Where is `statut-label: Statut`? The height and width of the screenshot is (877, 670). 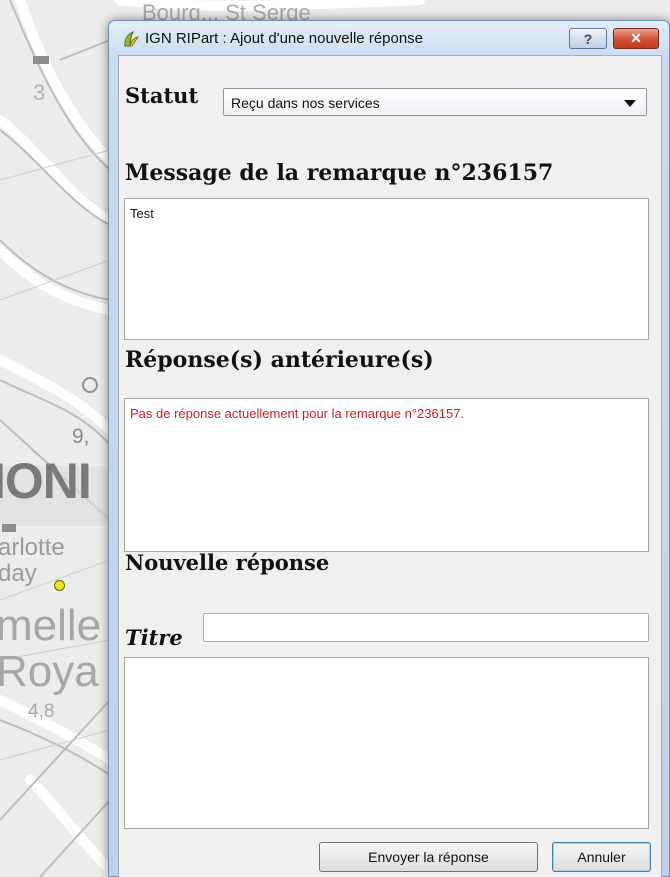
statut-label: Statut is located at coordinates (162, 95).